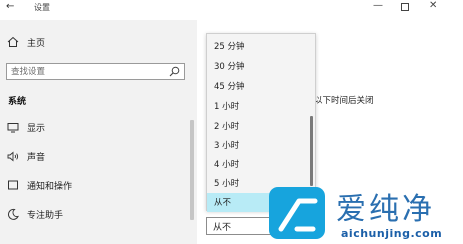 The width and height of the screenshot is (463, 244). I want to click on dropdown-option: 25 分钟, so click(258, 46).